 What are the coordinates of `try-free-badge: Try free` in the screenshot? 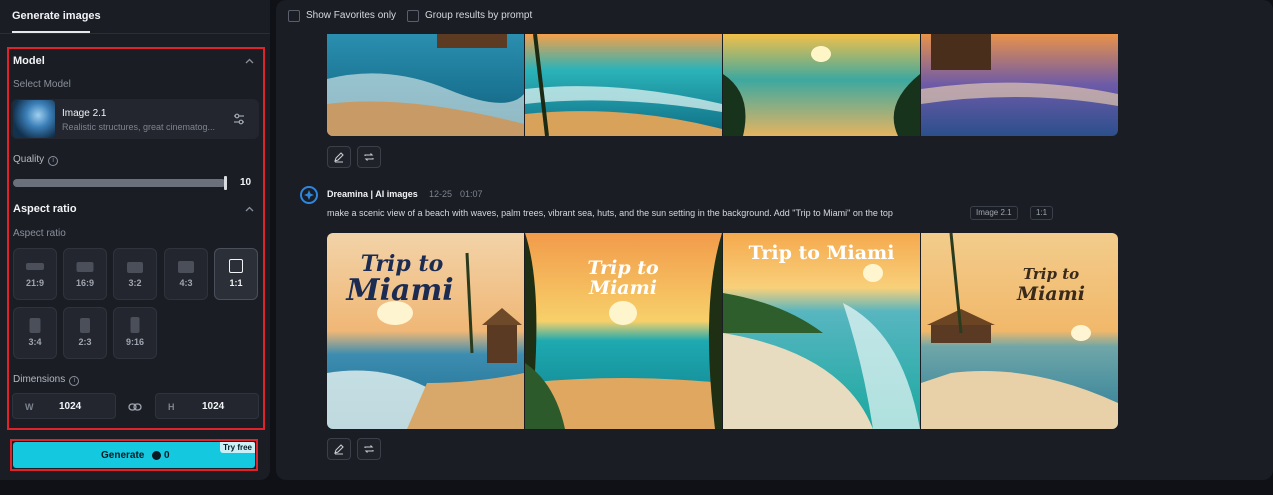 It's located at (237, 447).